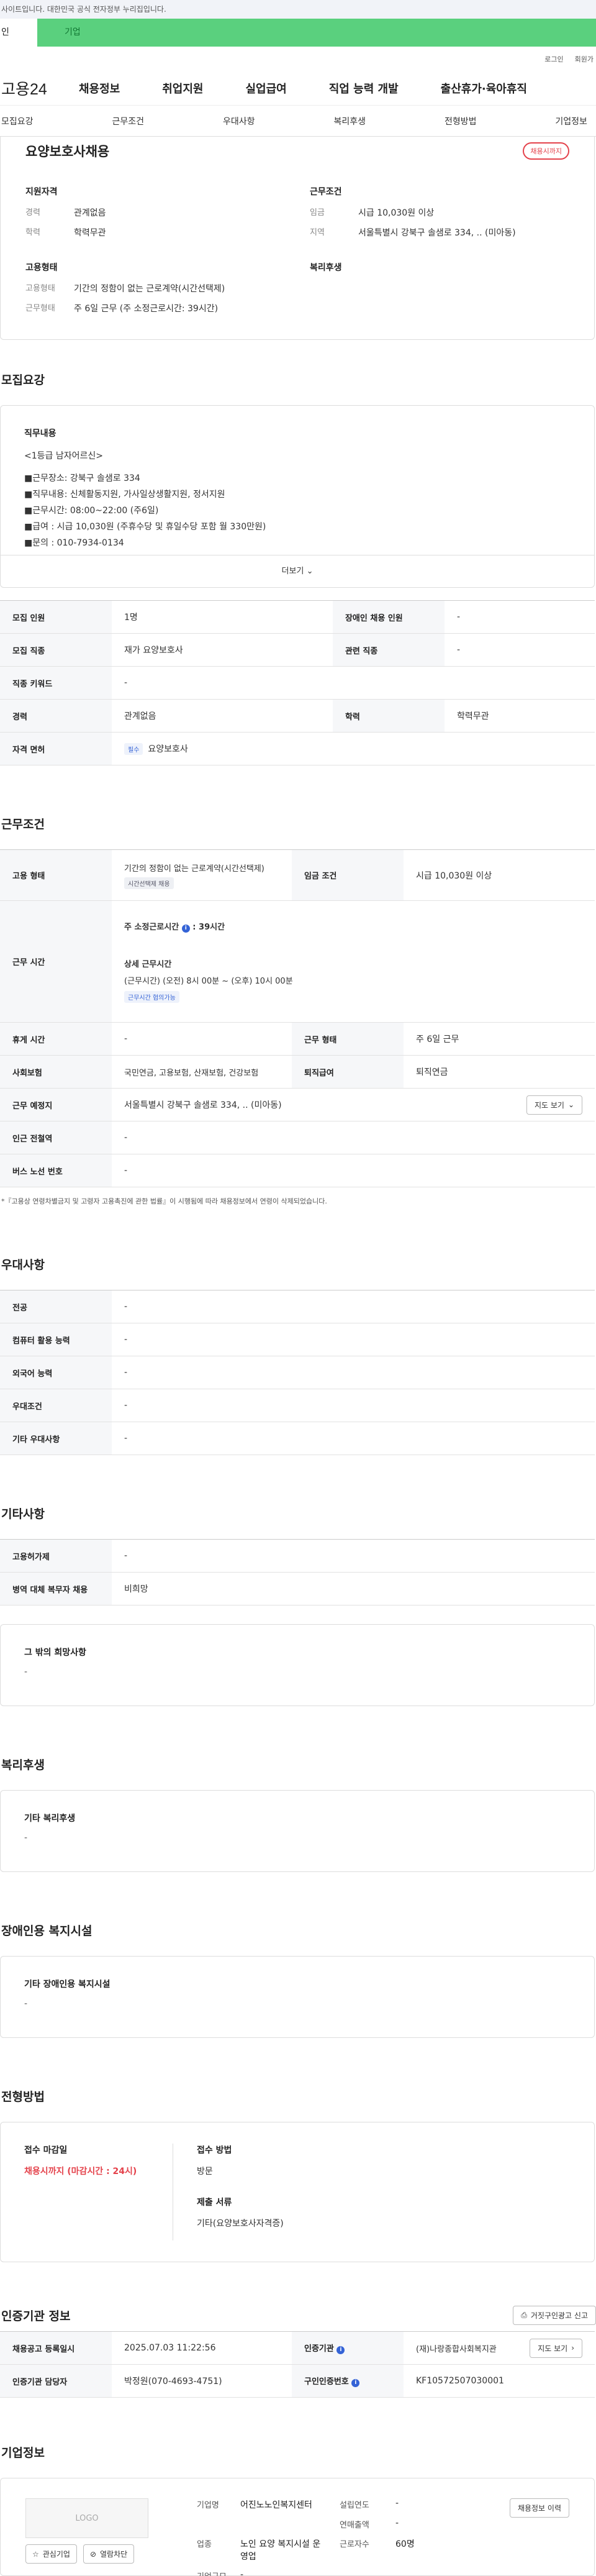  What do you see at coordinates (319, 2349) in the screenshot?
I see `org-label: 인증기관` at bounding box center [319, 2349].